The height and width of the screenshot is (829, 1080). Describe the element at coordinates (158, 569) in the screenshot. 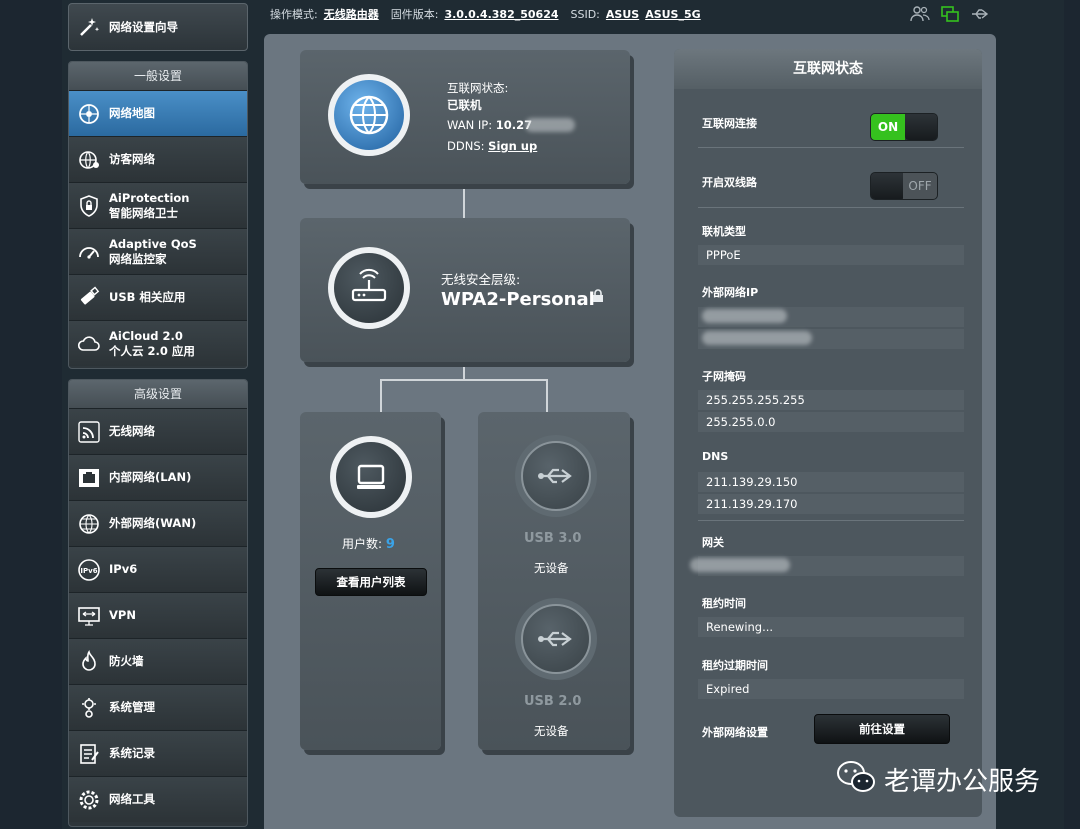

I see `sidebar-item-ipv6: IPv6 IPv6` at that location.